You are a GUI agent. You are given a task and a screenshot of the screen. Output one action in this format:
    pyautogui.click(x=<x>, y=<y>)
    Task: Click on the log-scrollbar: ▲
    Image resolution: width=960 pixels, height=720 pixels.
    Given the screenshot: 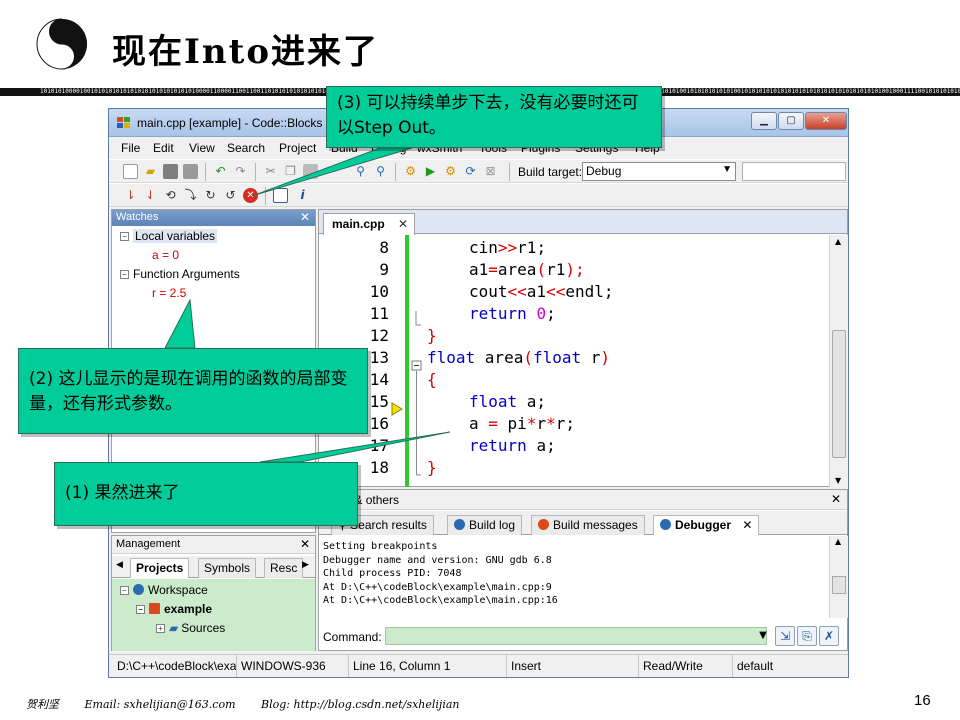 What is the action you would take?
    pyautogui.click(x=838, y=577)
    